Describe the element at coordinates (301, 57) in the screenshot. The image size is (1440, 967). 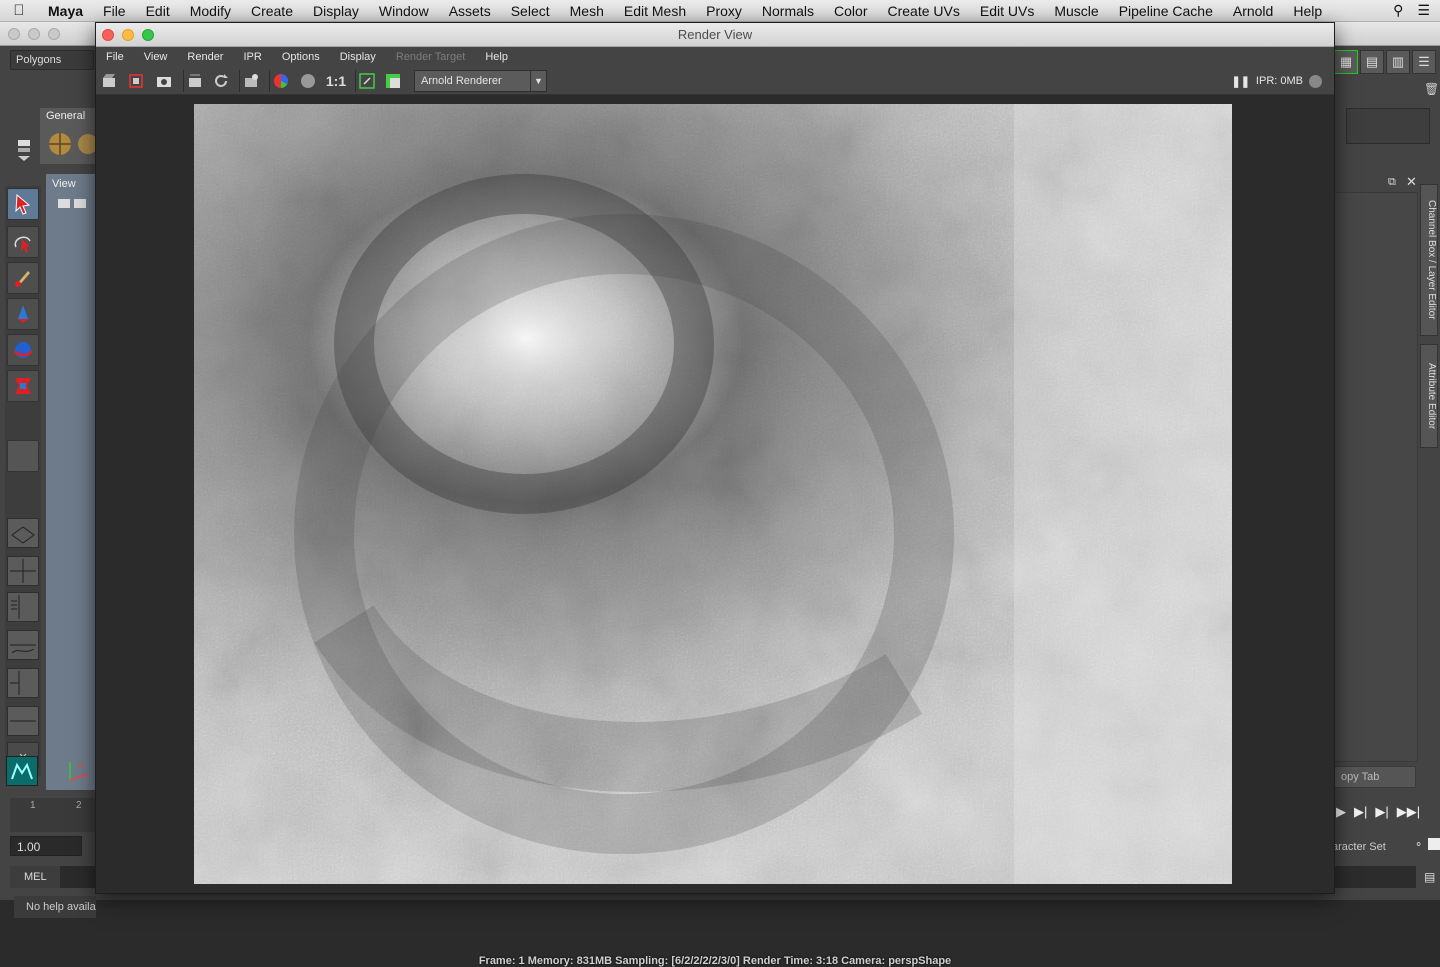
I see `rv-menu-options: Options` at that location.